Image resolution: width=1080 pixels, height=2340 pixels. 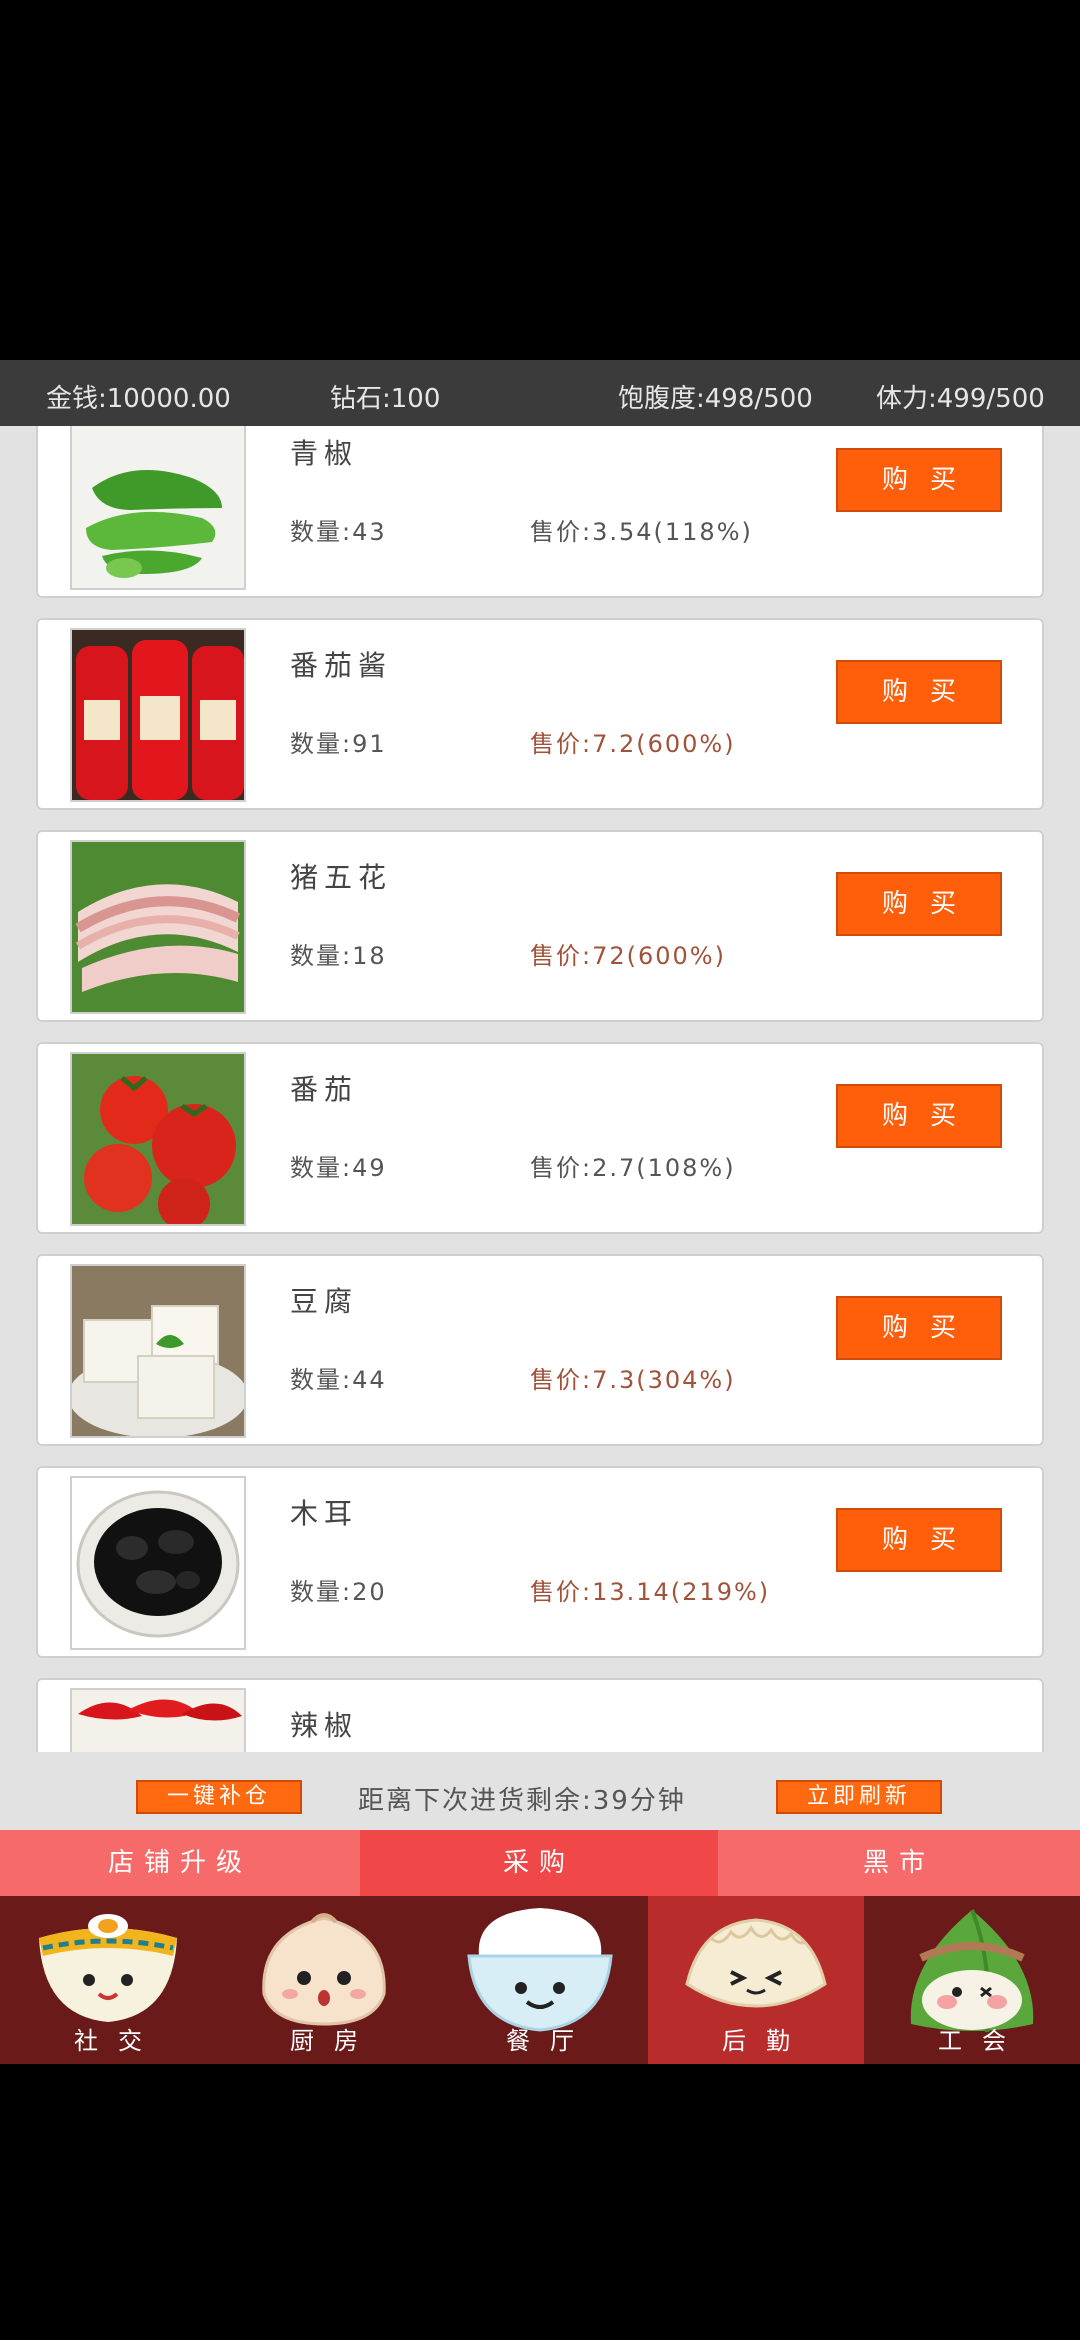 I want to click on nav-logistics: 后勤, so click(x=756, y=1980).